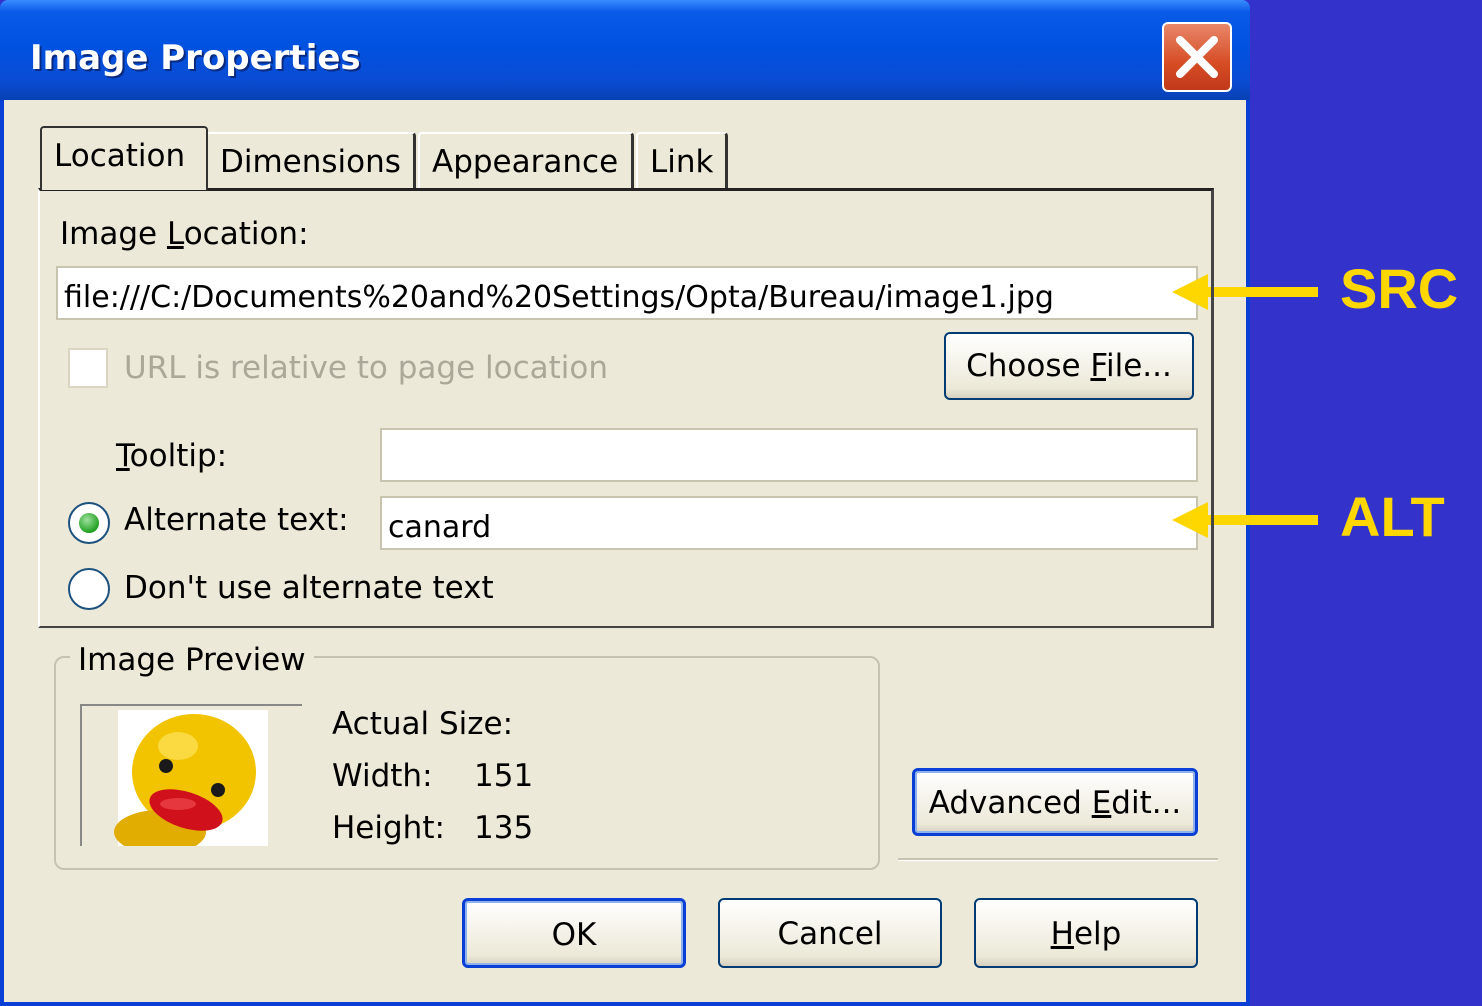 Image resolution: width=1482 pixels, height=1006 pixels. I want to click on tab-dimensions-label: Dimensions, so click(310, 162).